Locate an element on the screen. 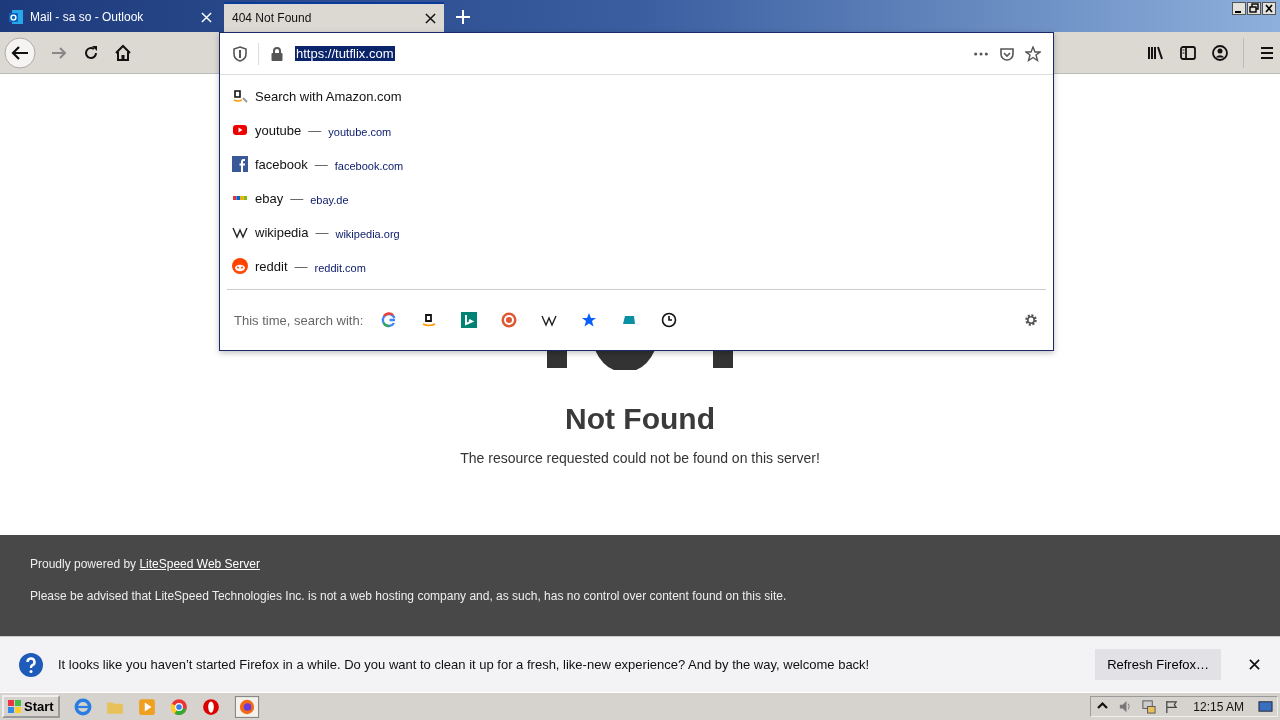 This screenshot has height=720, width=1280. suggestion-title: facebook is located at coordinates (281, 164).